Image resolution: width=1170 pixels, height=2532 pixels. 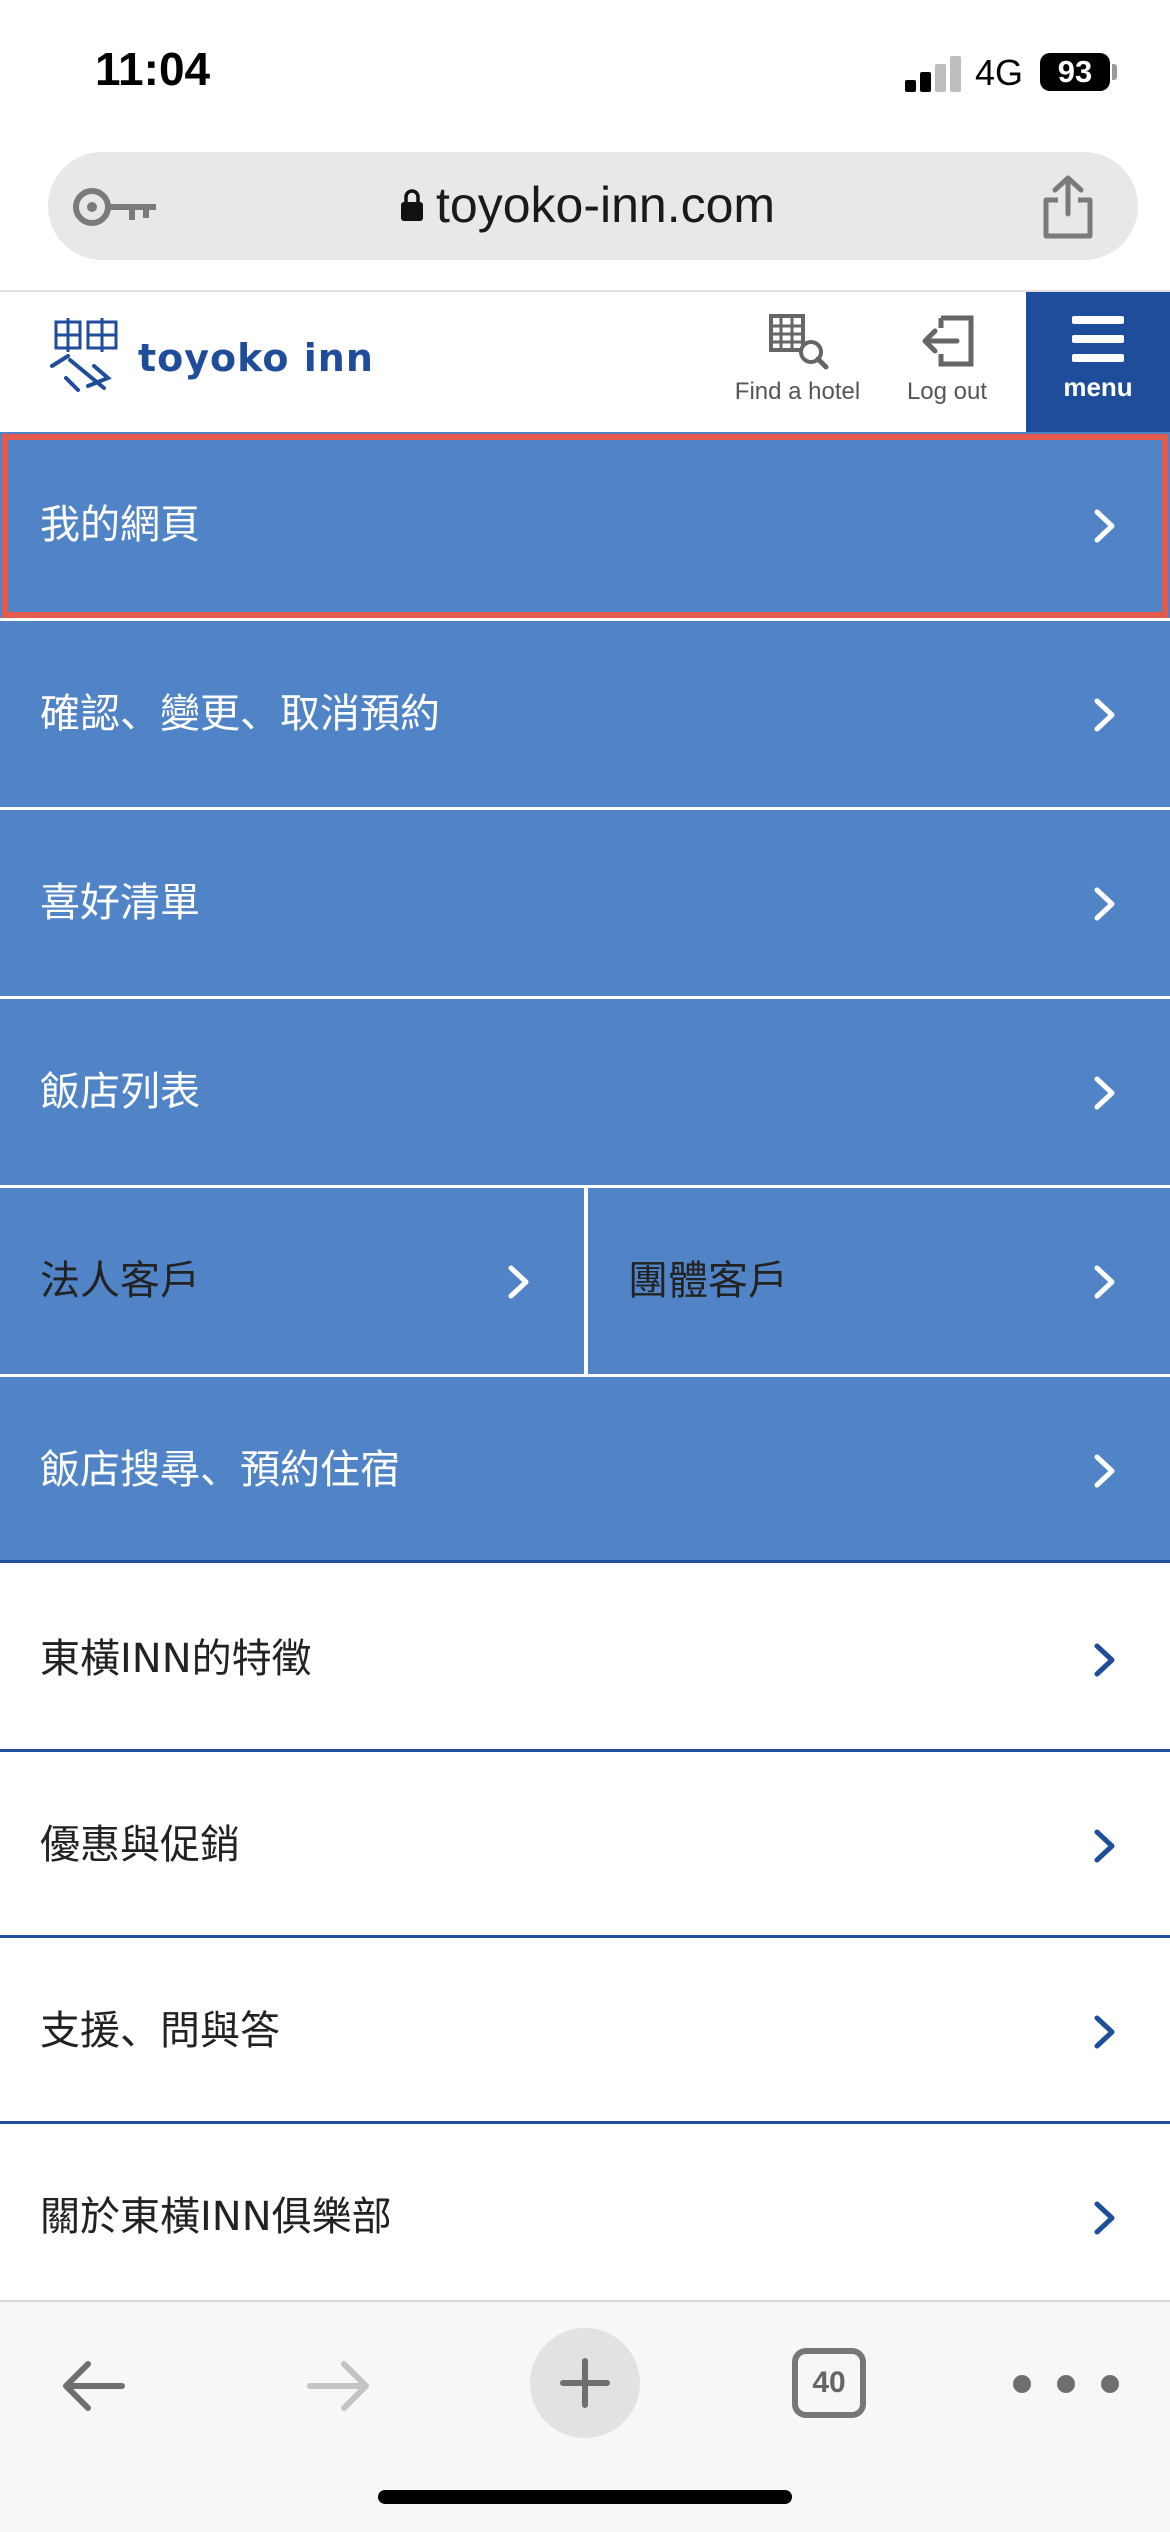 What do you see at coordinates (292, 1281) in the screenshot?
I see `menu-item-corporate: 法人客戶` at bounding box center [292, 1281].